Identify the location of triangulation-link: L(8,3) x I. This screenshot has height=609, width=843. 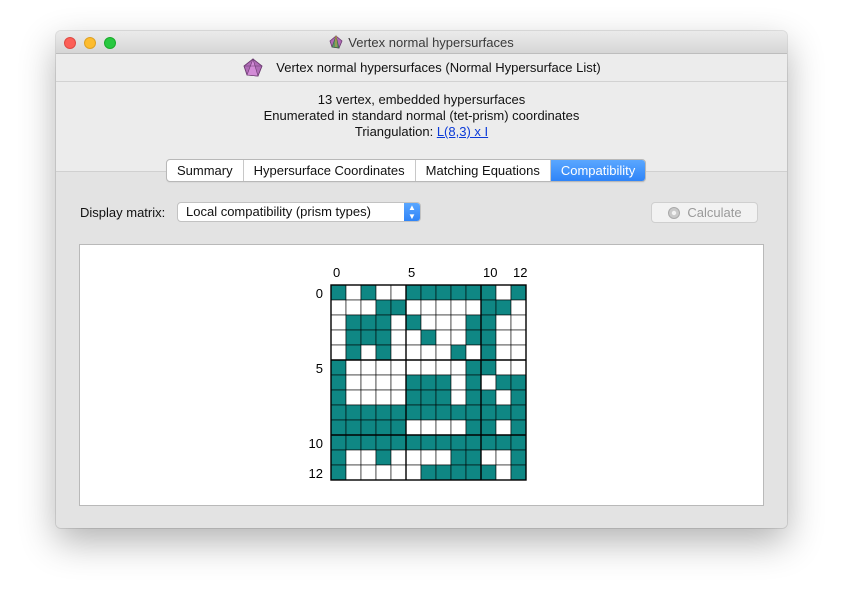
(462, 131).